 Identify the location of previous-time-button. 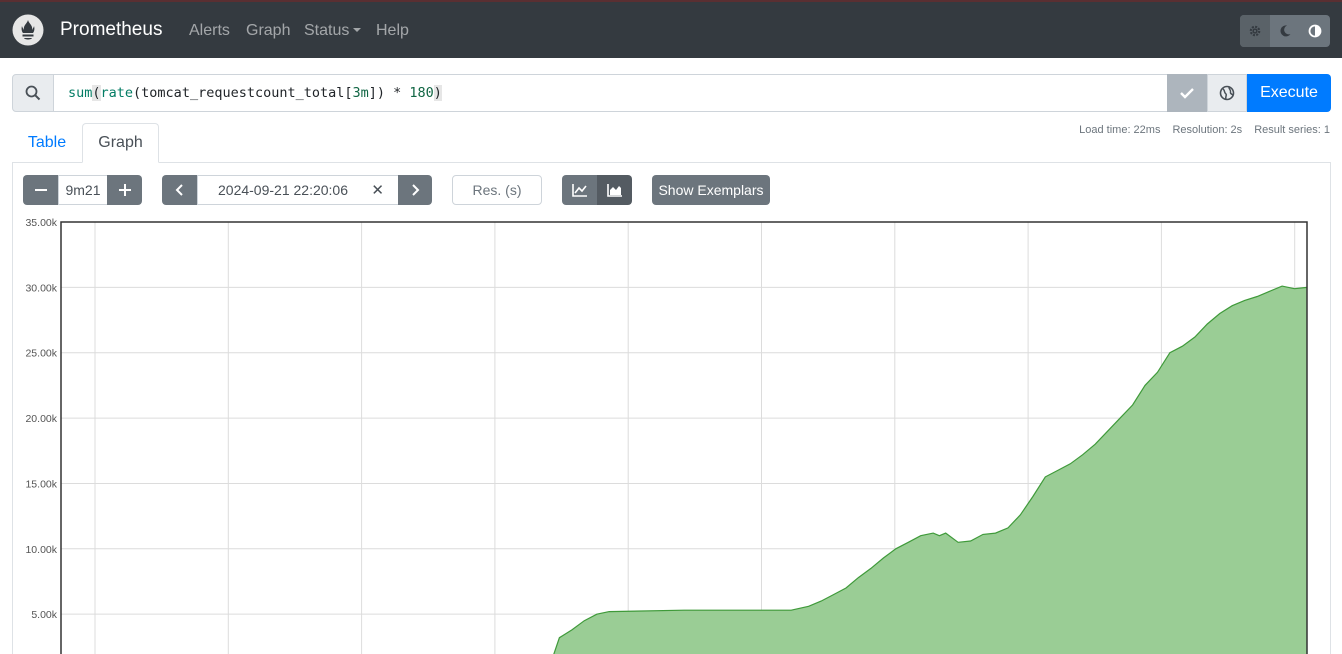
(180, 190).